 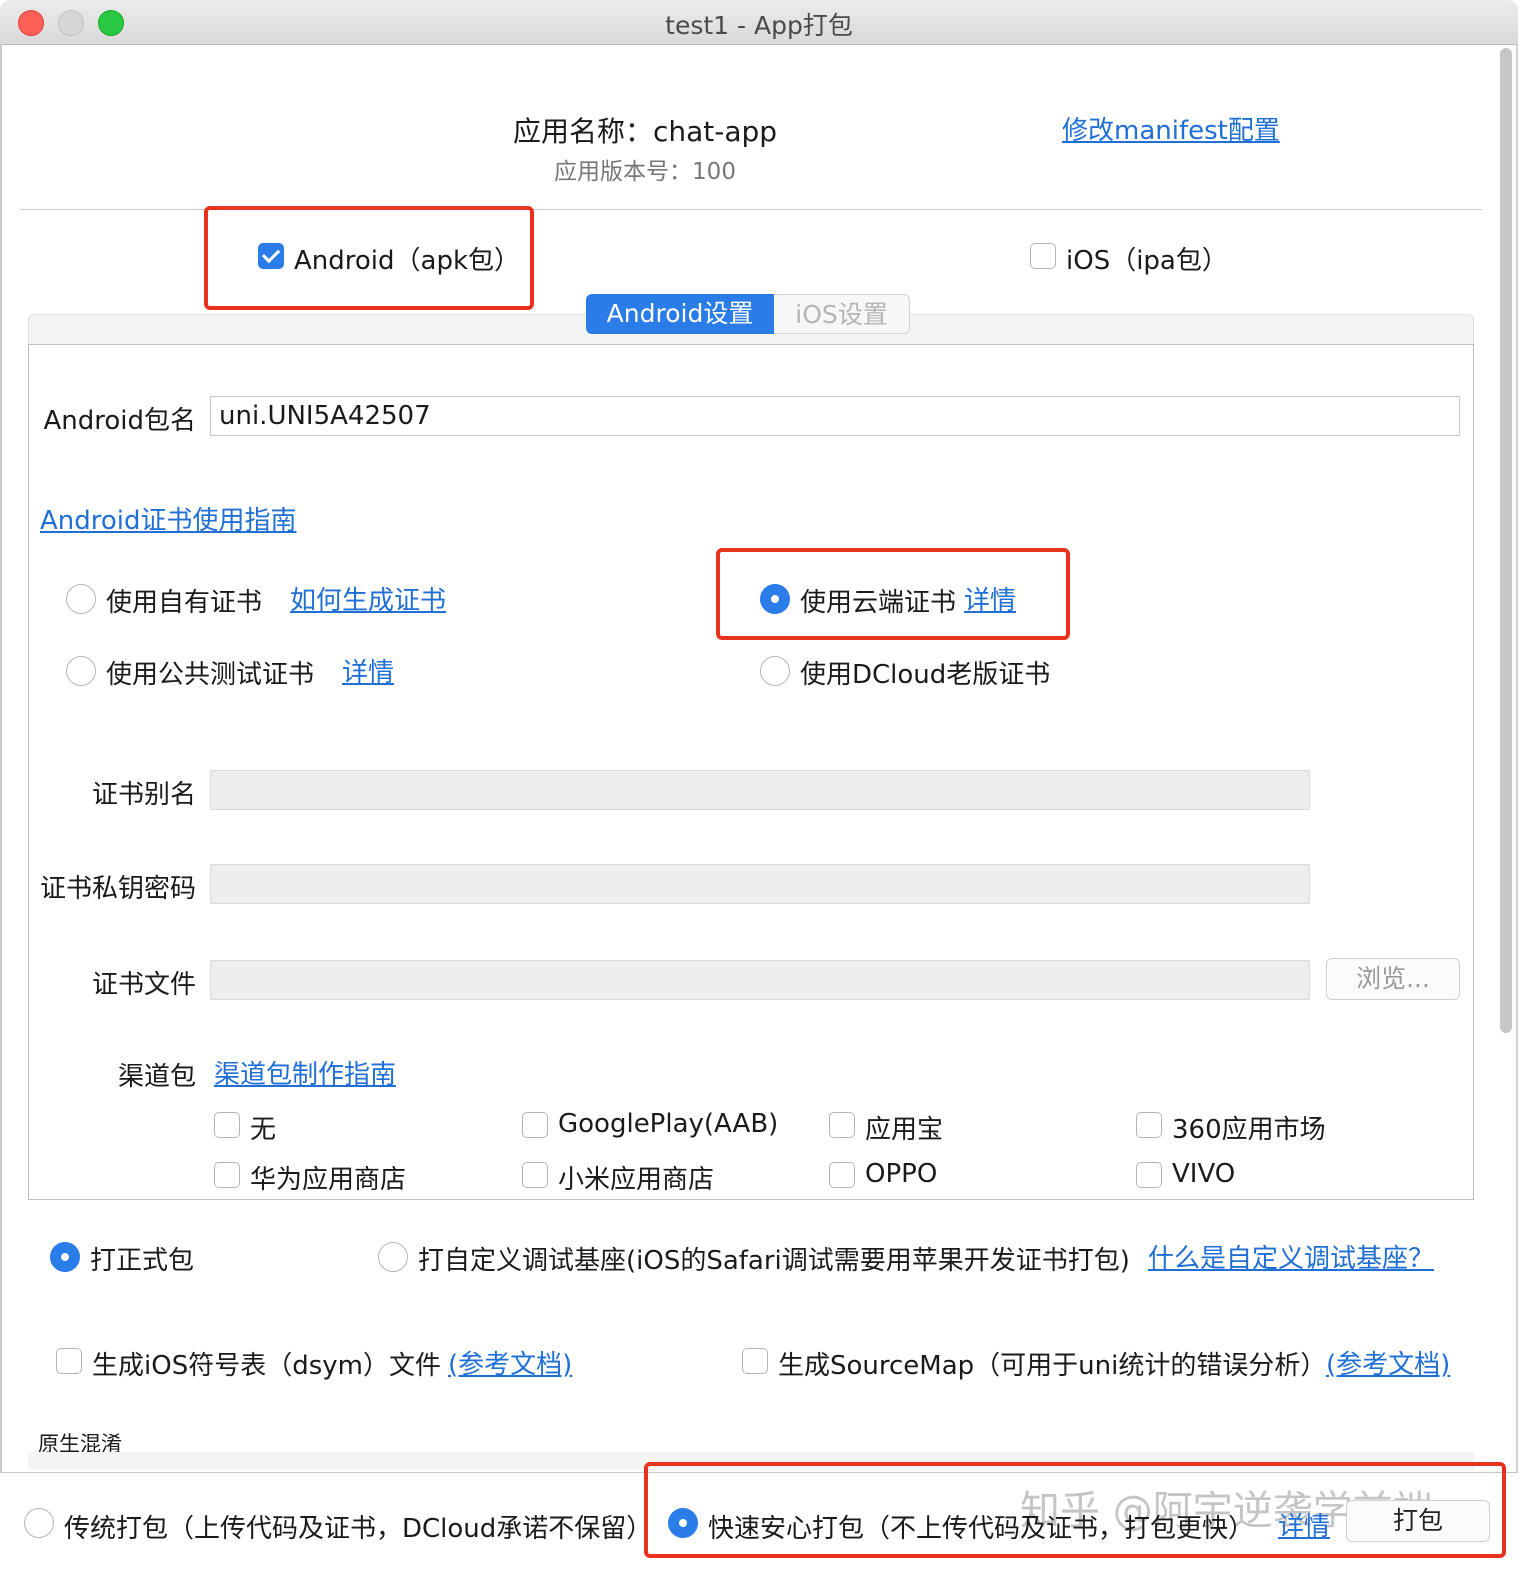 What do you see at coordinates (760, 884) in the screenshot?
I see `cert-password-input` at bounding box center [760, 884].